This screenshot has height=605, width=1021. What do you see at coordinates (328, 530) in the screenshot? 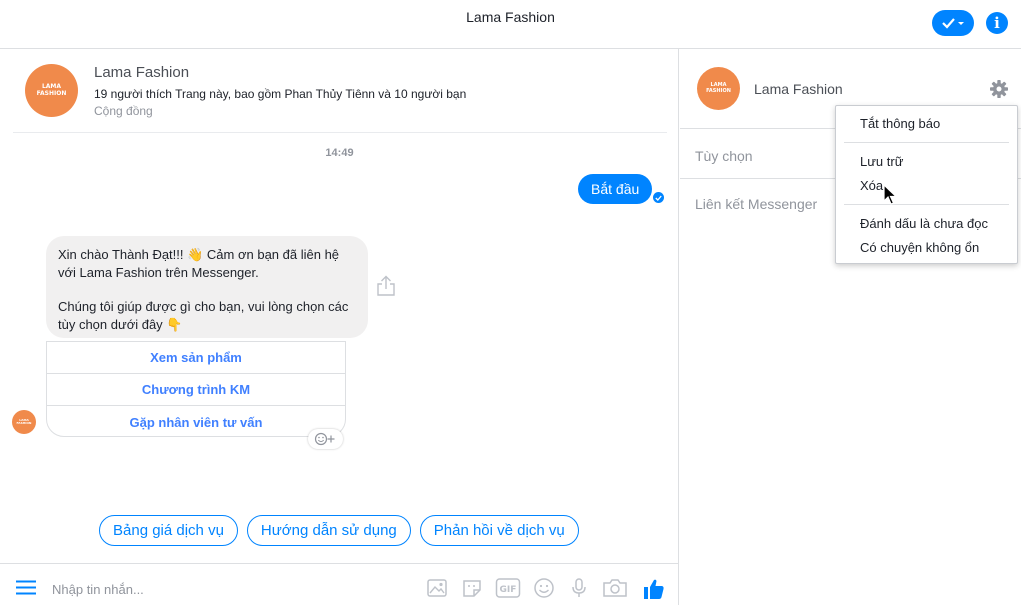
I see `quick-reply-guide: Hướng dẫn sử dụng` at bounding box center [328, 530].